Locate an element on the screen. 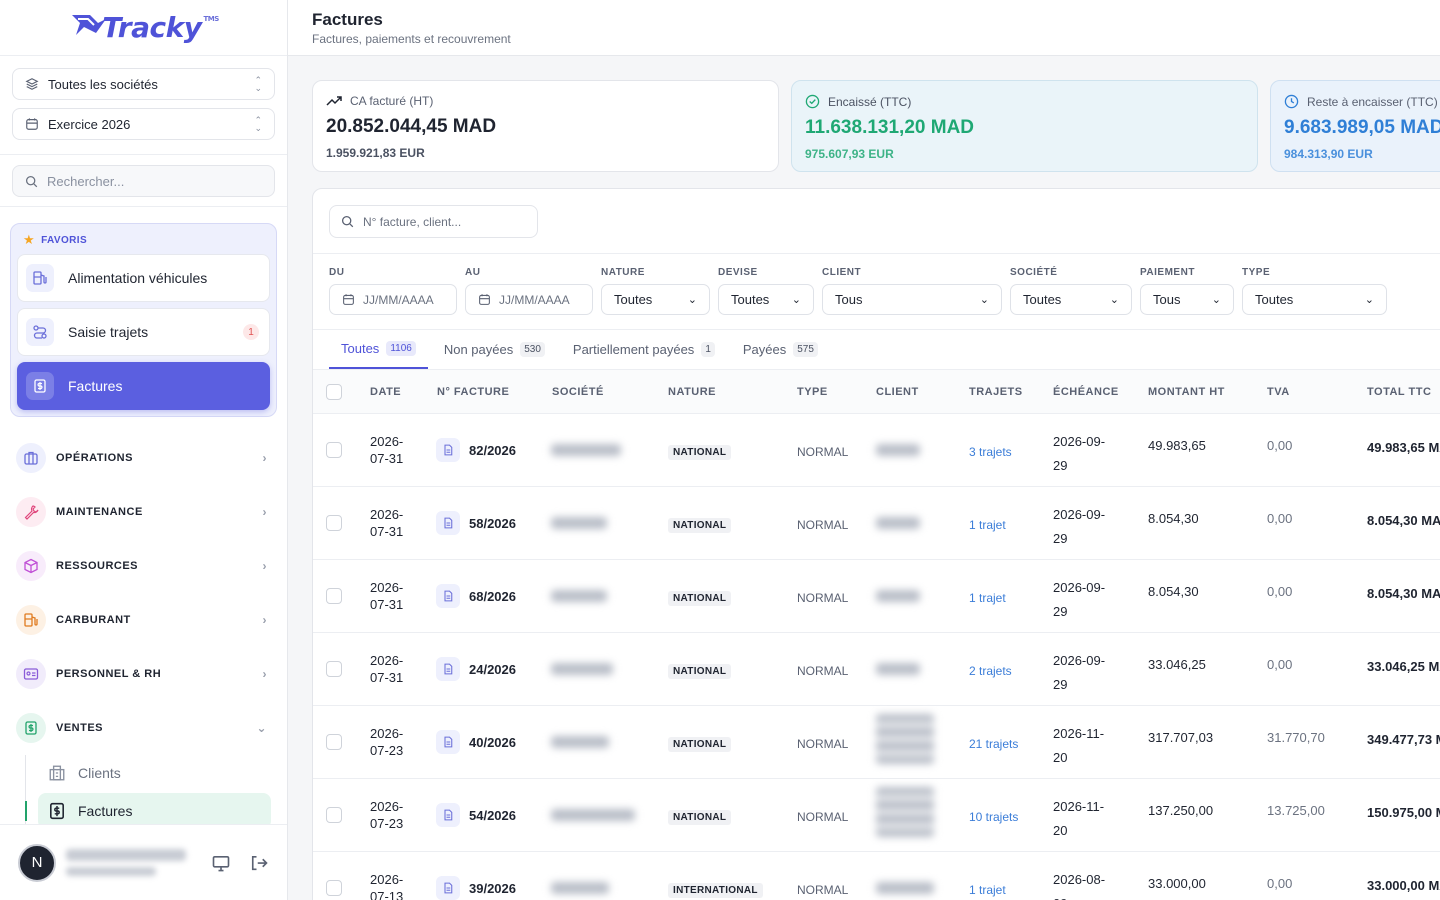  tab-payees: Payées 575 is located at coordinates (780, 349).